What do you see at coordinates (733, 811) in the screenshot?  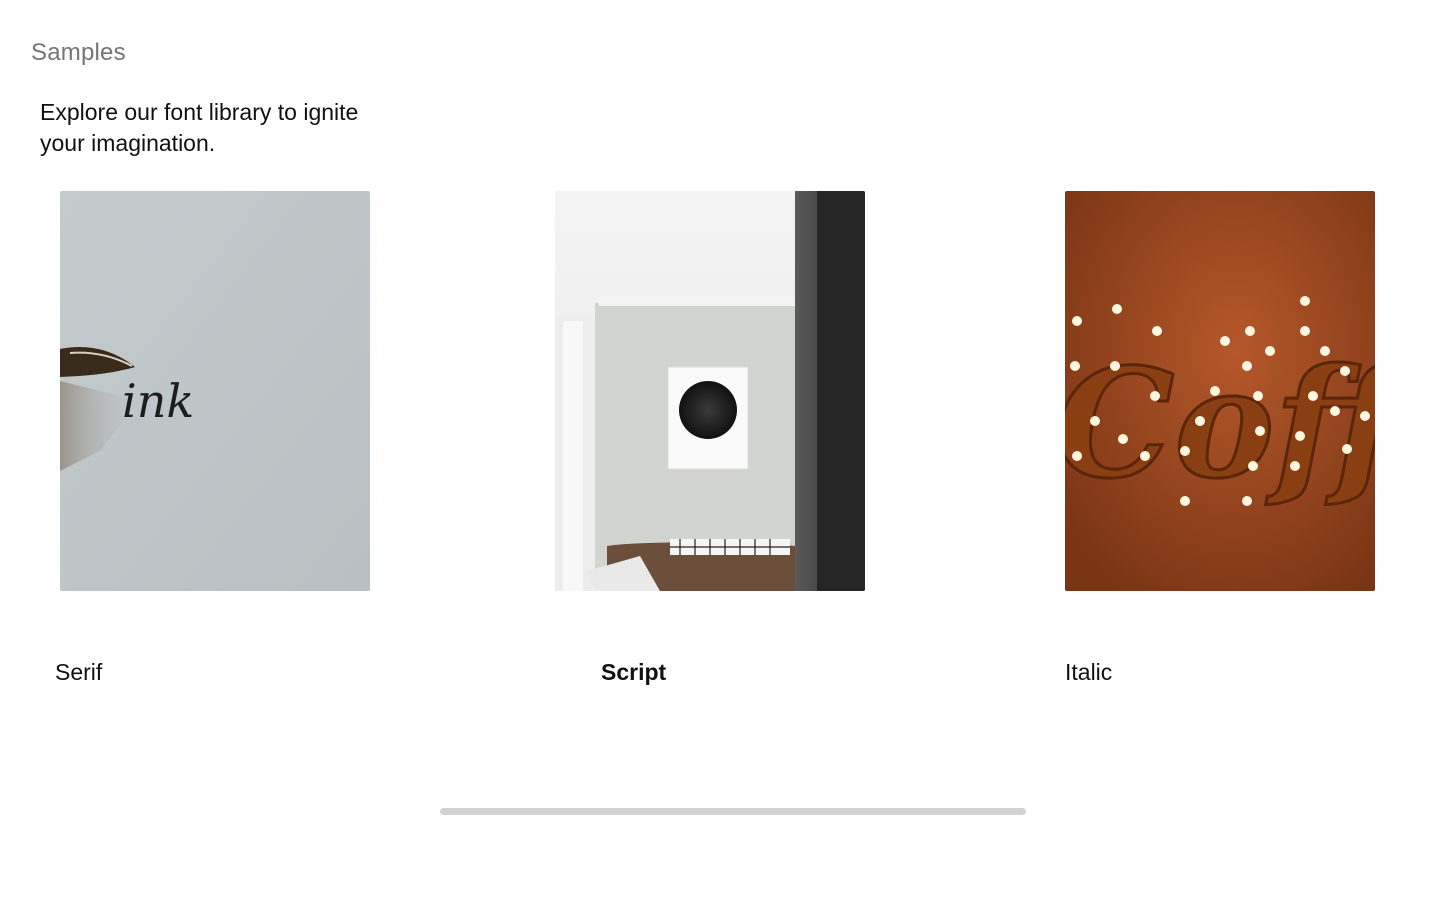 I see `horizontal-scrollbar` at bounding box center [733, 811].